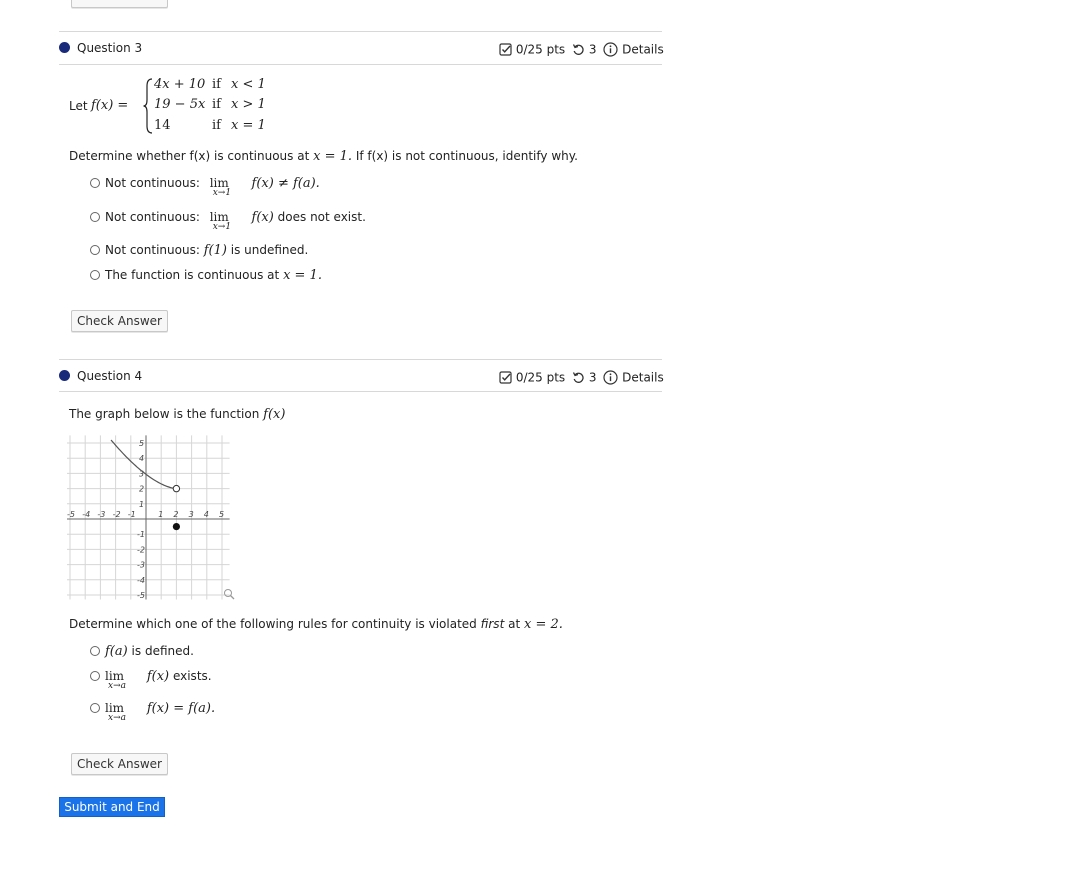 This screenshot has height=894, width=1065. I want to click on question-4-intro: The graph below is the function f(x), so click(177, 414).